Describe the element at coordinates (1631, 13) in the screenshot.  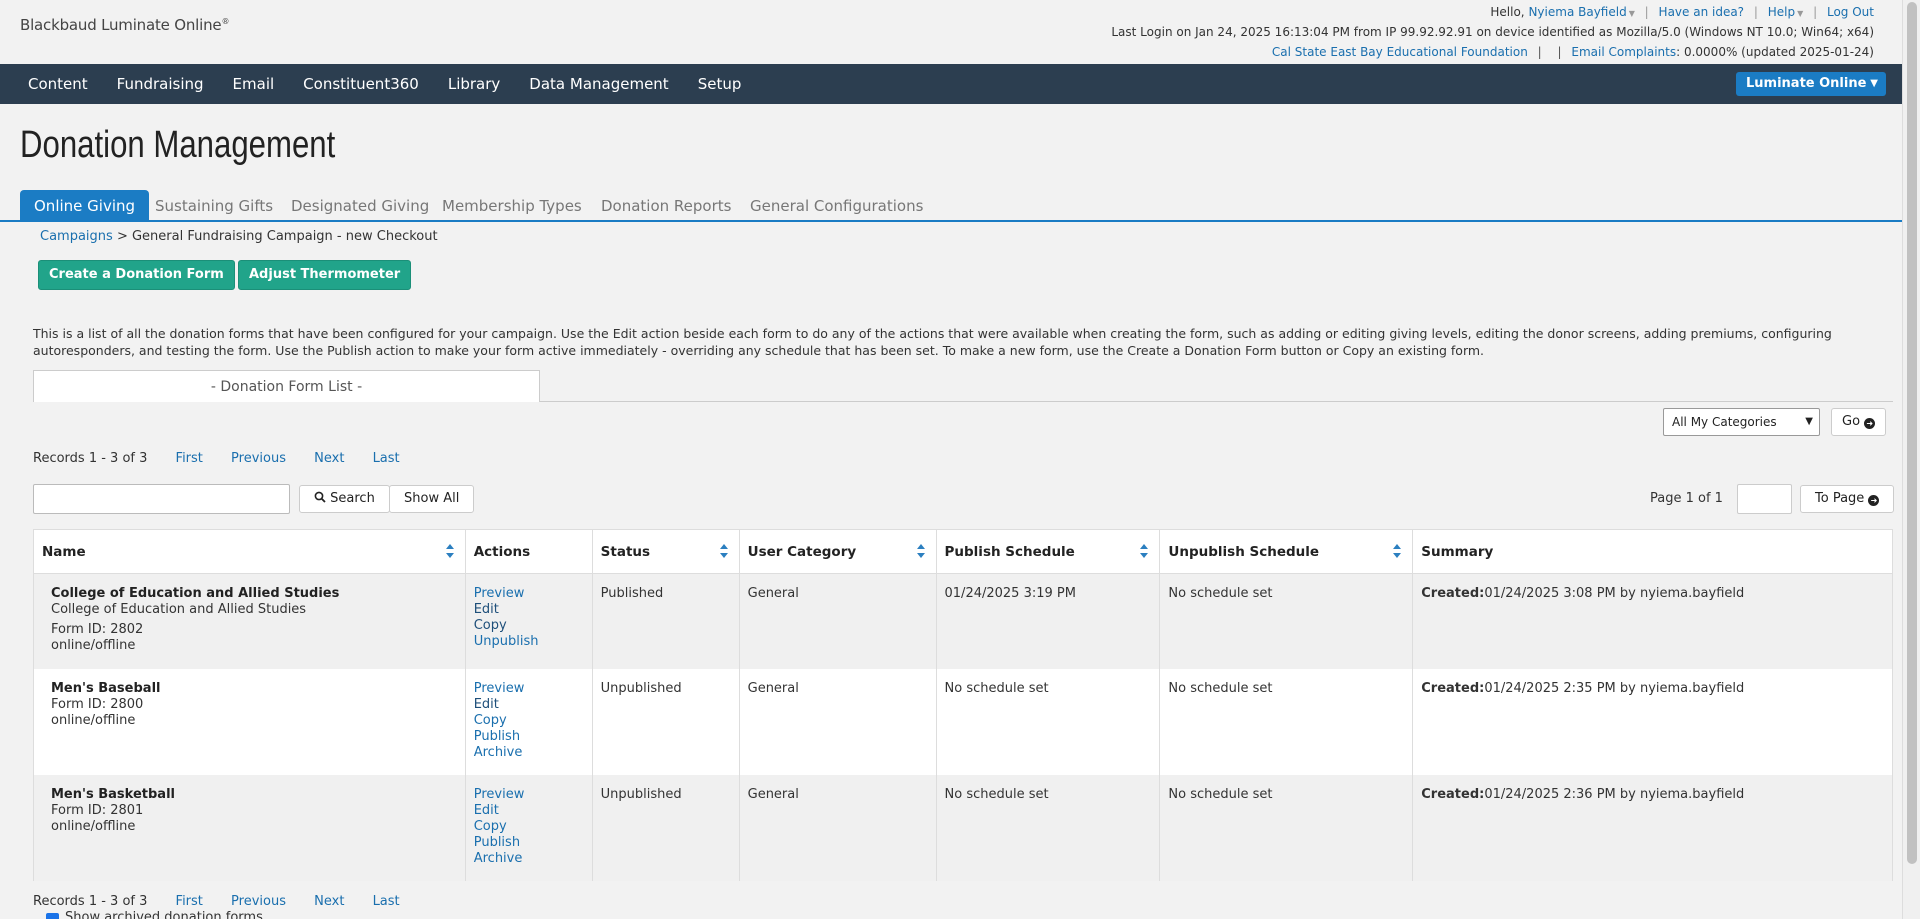
I see `user-caret-icon: ▼` at that location.